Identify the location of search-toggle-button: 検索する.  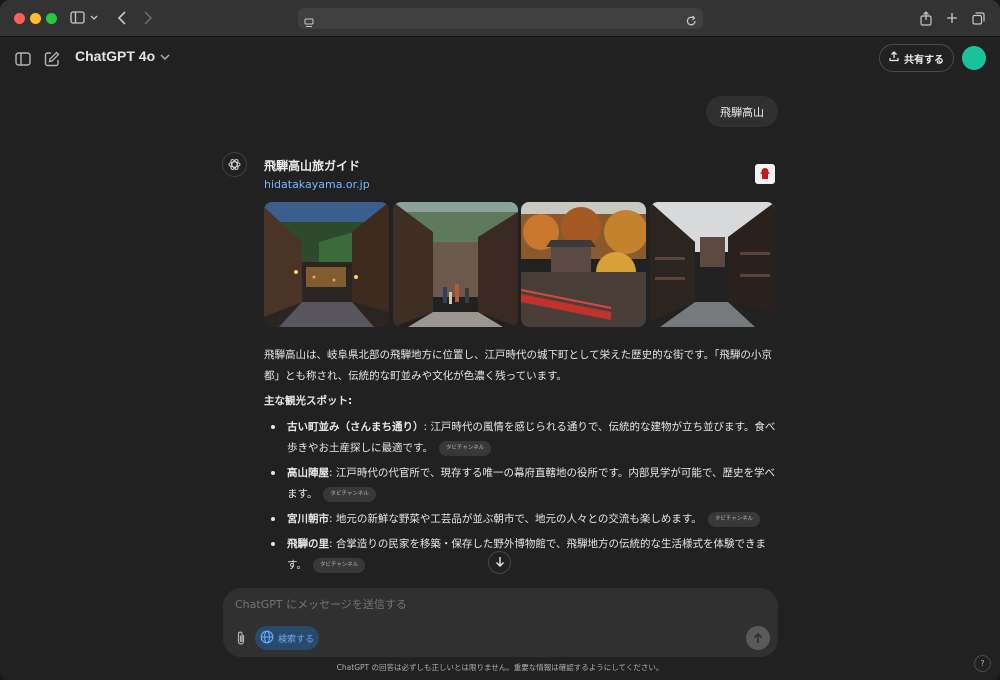
(287, 638).